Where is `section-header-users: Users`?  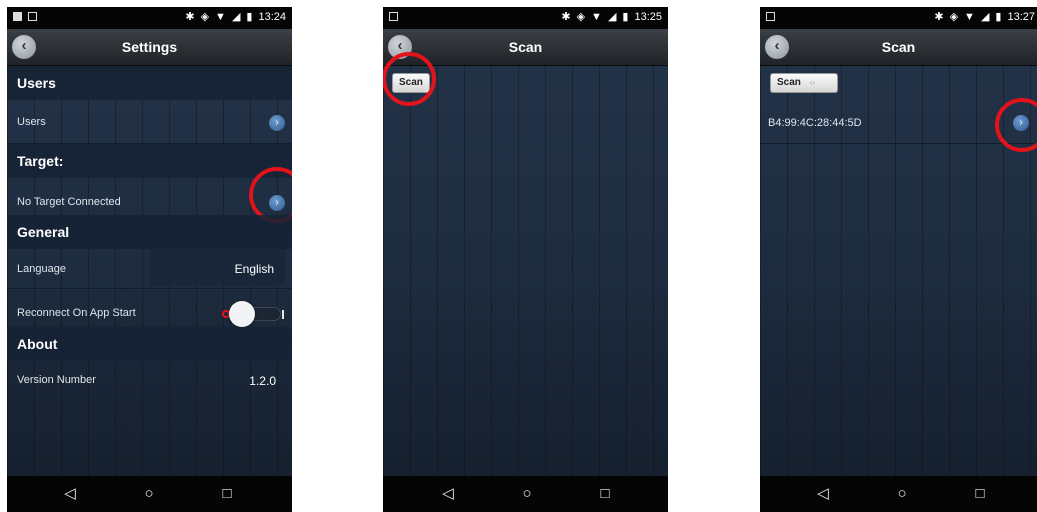 section-header-users: Users is located at coordinates (149, 83).